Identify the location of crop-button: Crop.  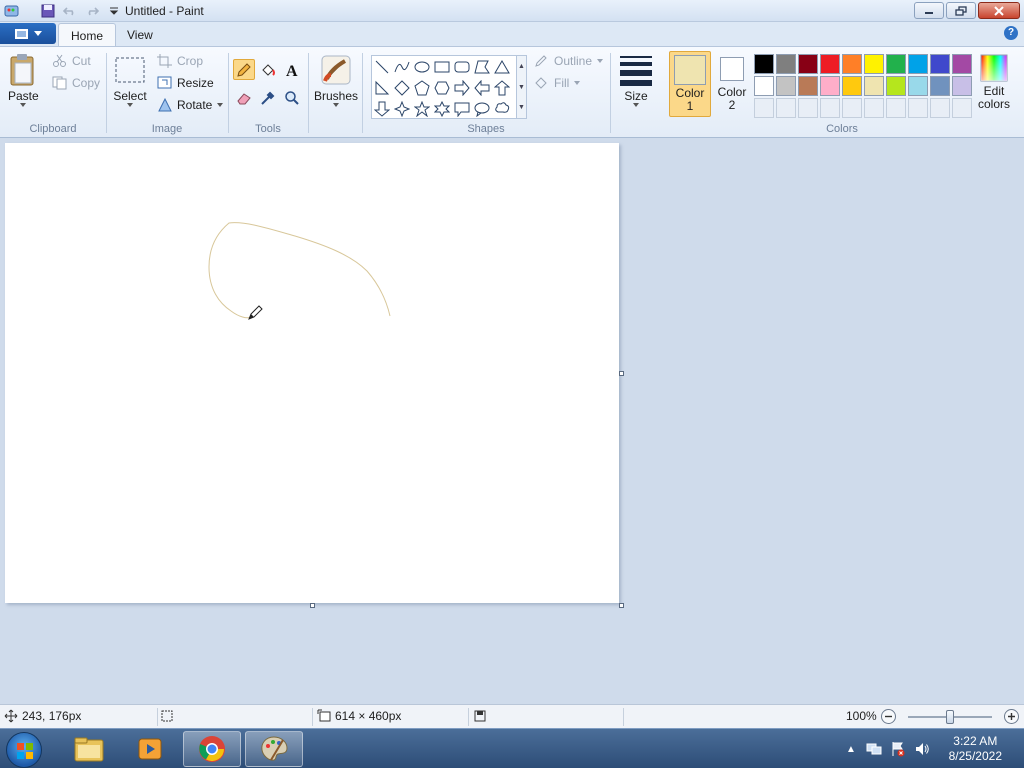
(180, 61).